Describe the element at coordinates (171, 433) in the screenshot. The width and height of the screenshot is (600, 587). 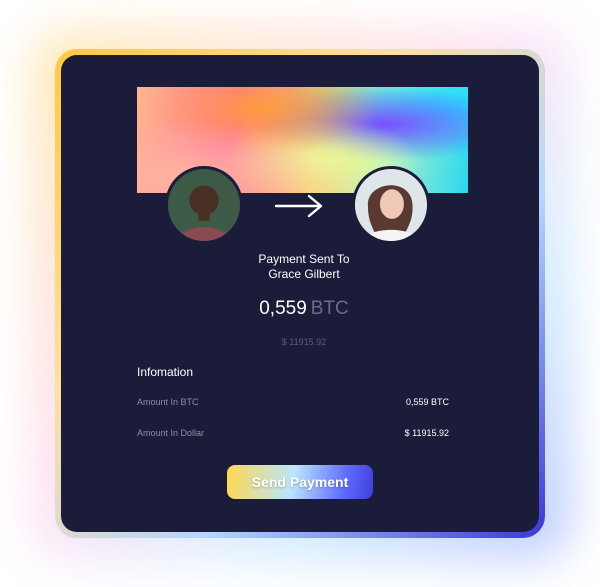
I see `info-row-label: Amount In Dollar` at that location.